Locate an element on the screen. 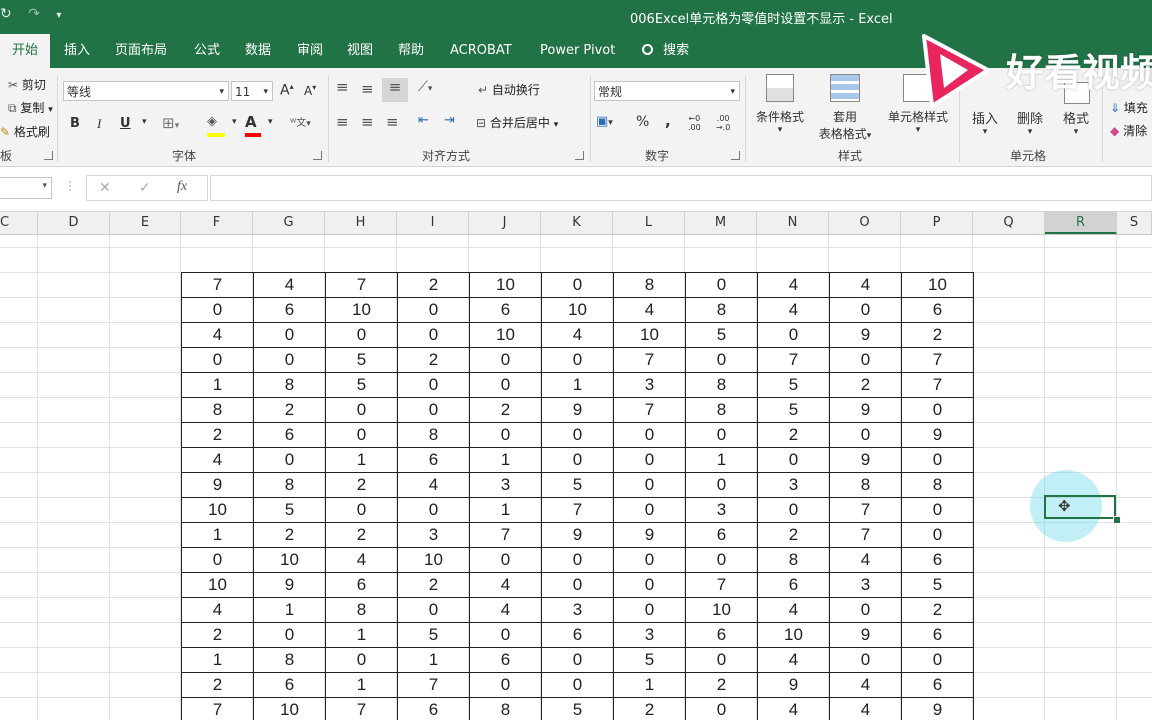  font-color-dropdown-icon: ▾ is located at coordinates (270, 122).